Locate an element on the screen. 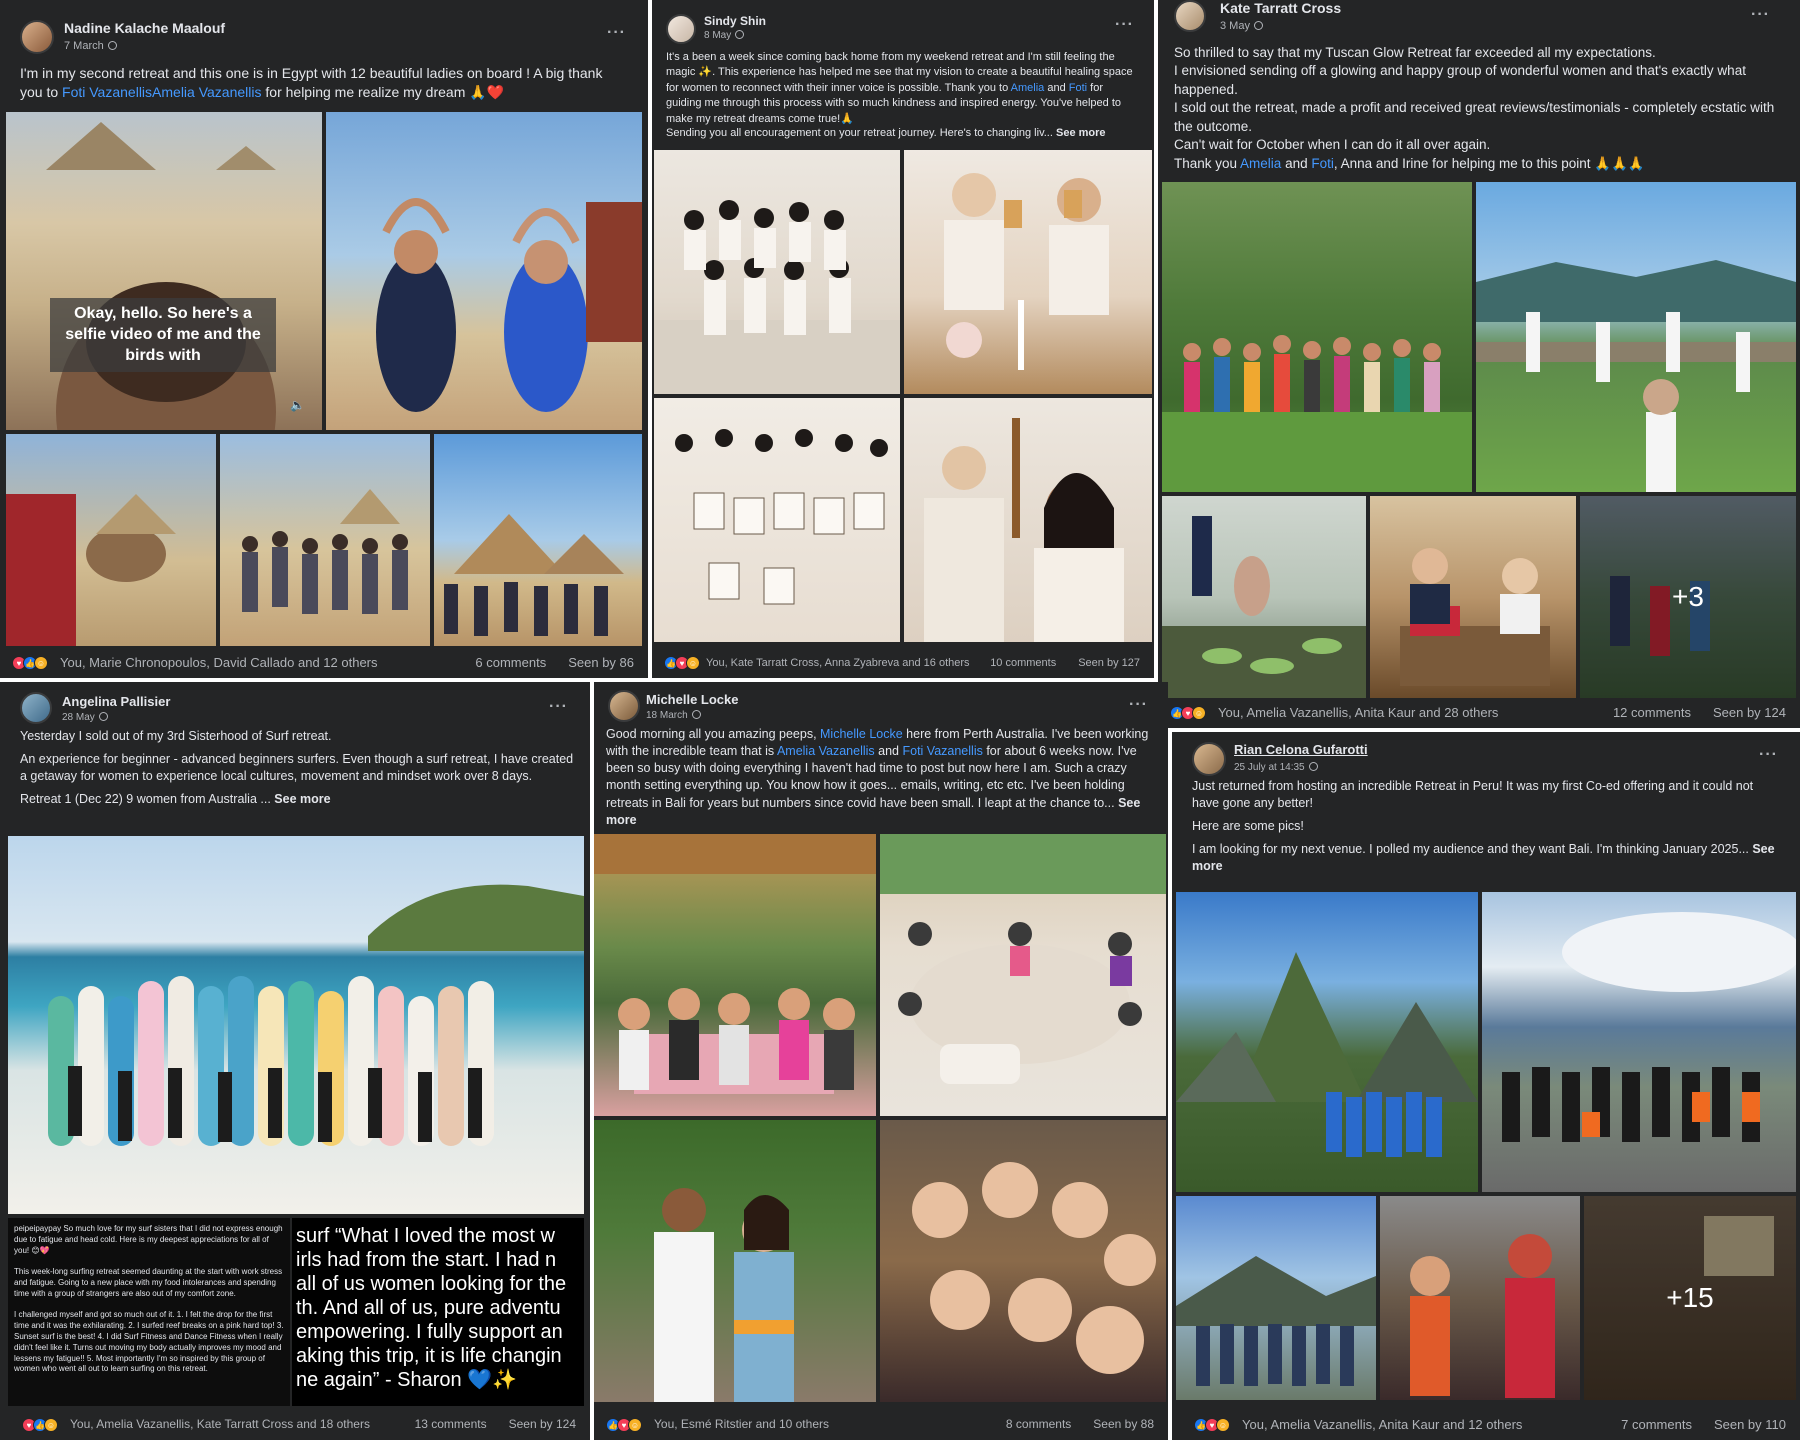  author-name: Rian Celona Gufarotti is located at coordinates (1301, 749).